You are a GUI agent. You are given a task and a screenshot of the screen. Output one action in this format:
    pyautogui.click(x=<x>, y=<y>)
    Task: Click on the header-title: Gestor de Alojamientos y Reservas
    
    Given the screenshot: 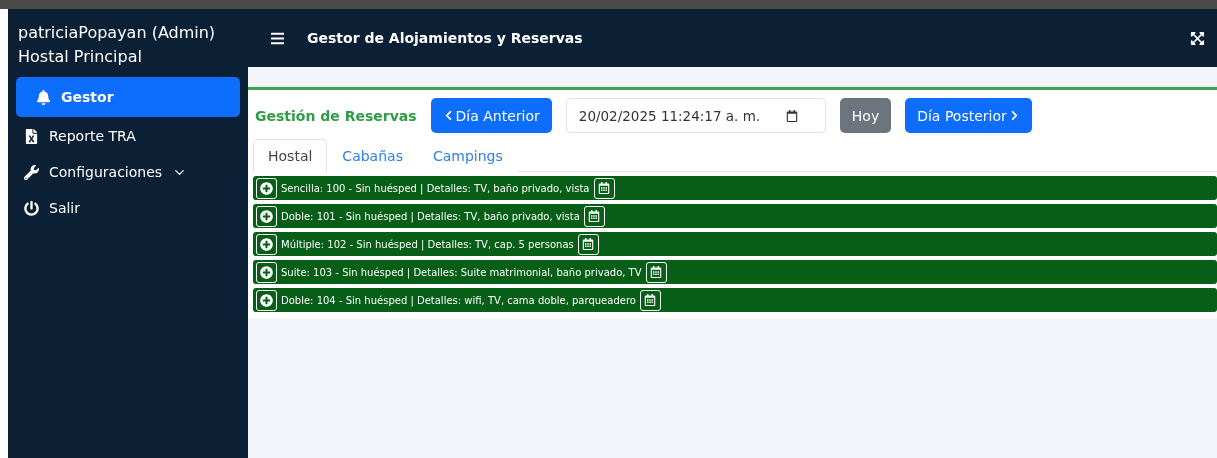 What is the action you would take?
    pyautogui.click(x=445, y=38)
    